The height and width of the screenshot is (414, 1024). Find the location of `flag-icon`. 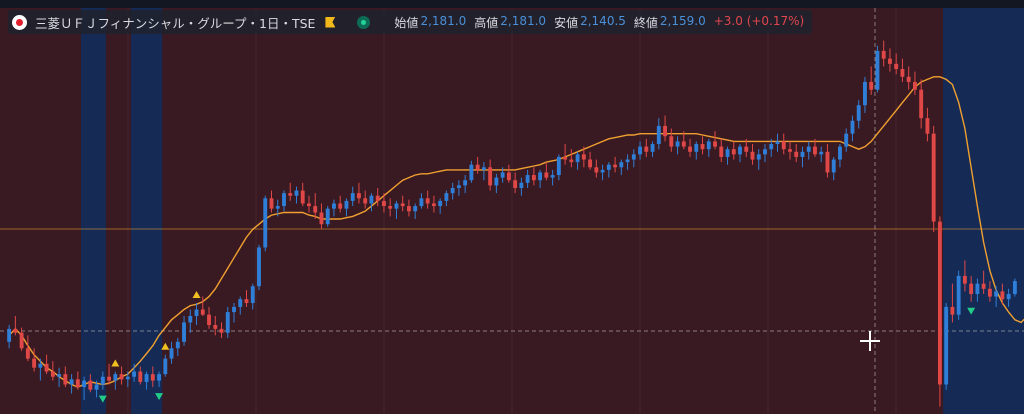

flag-icon is located at coordinates (330, 22).